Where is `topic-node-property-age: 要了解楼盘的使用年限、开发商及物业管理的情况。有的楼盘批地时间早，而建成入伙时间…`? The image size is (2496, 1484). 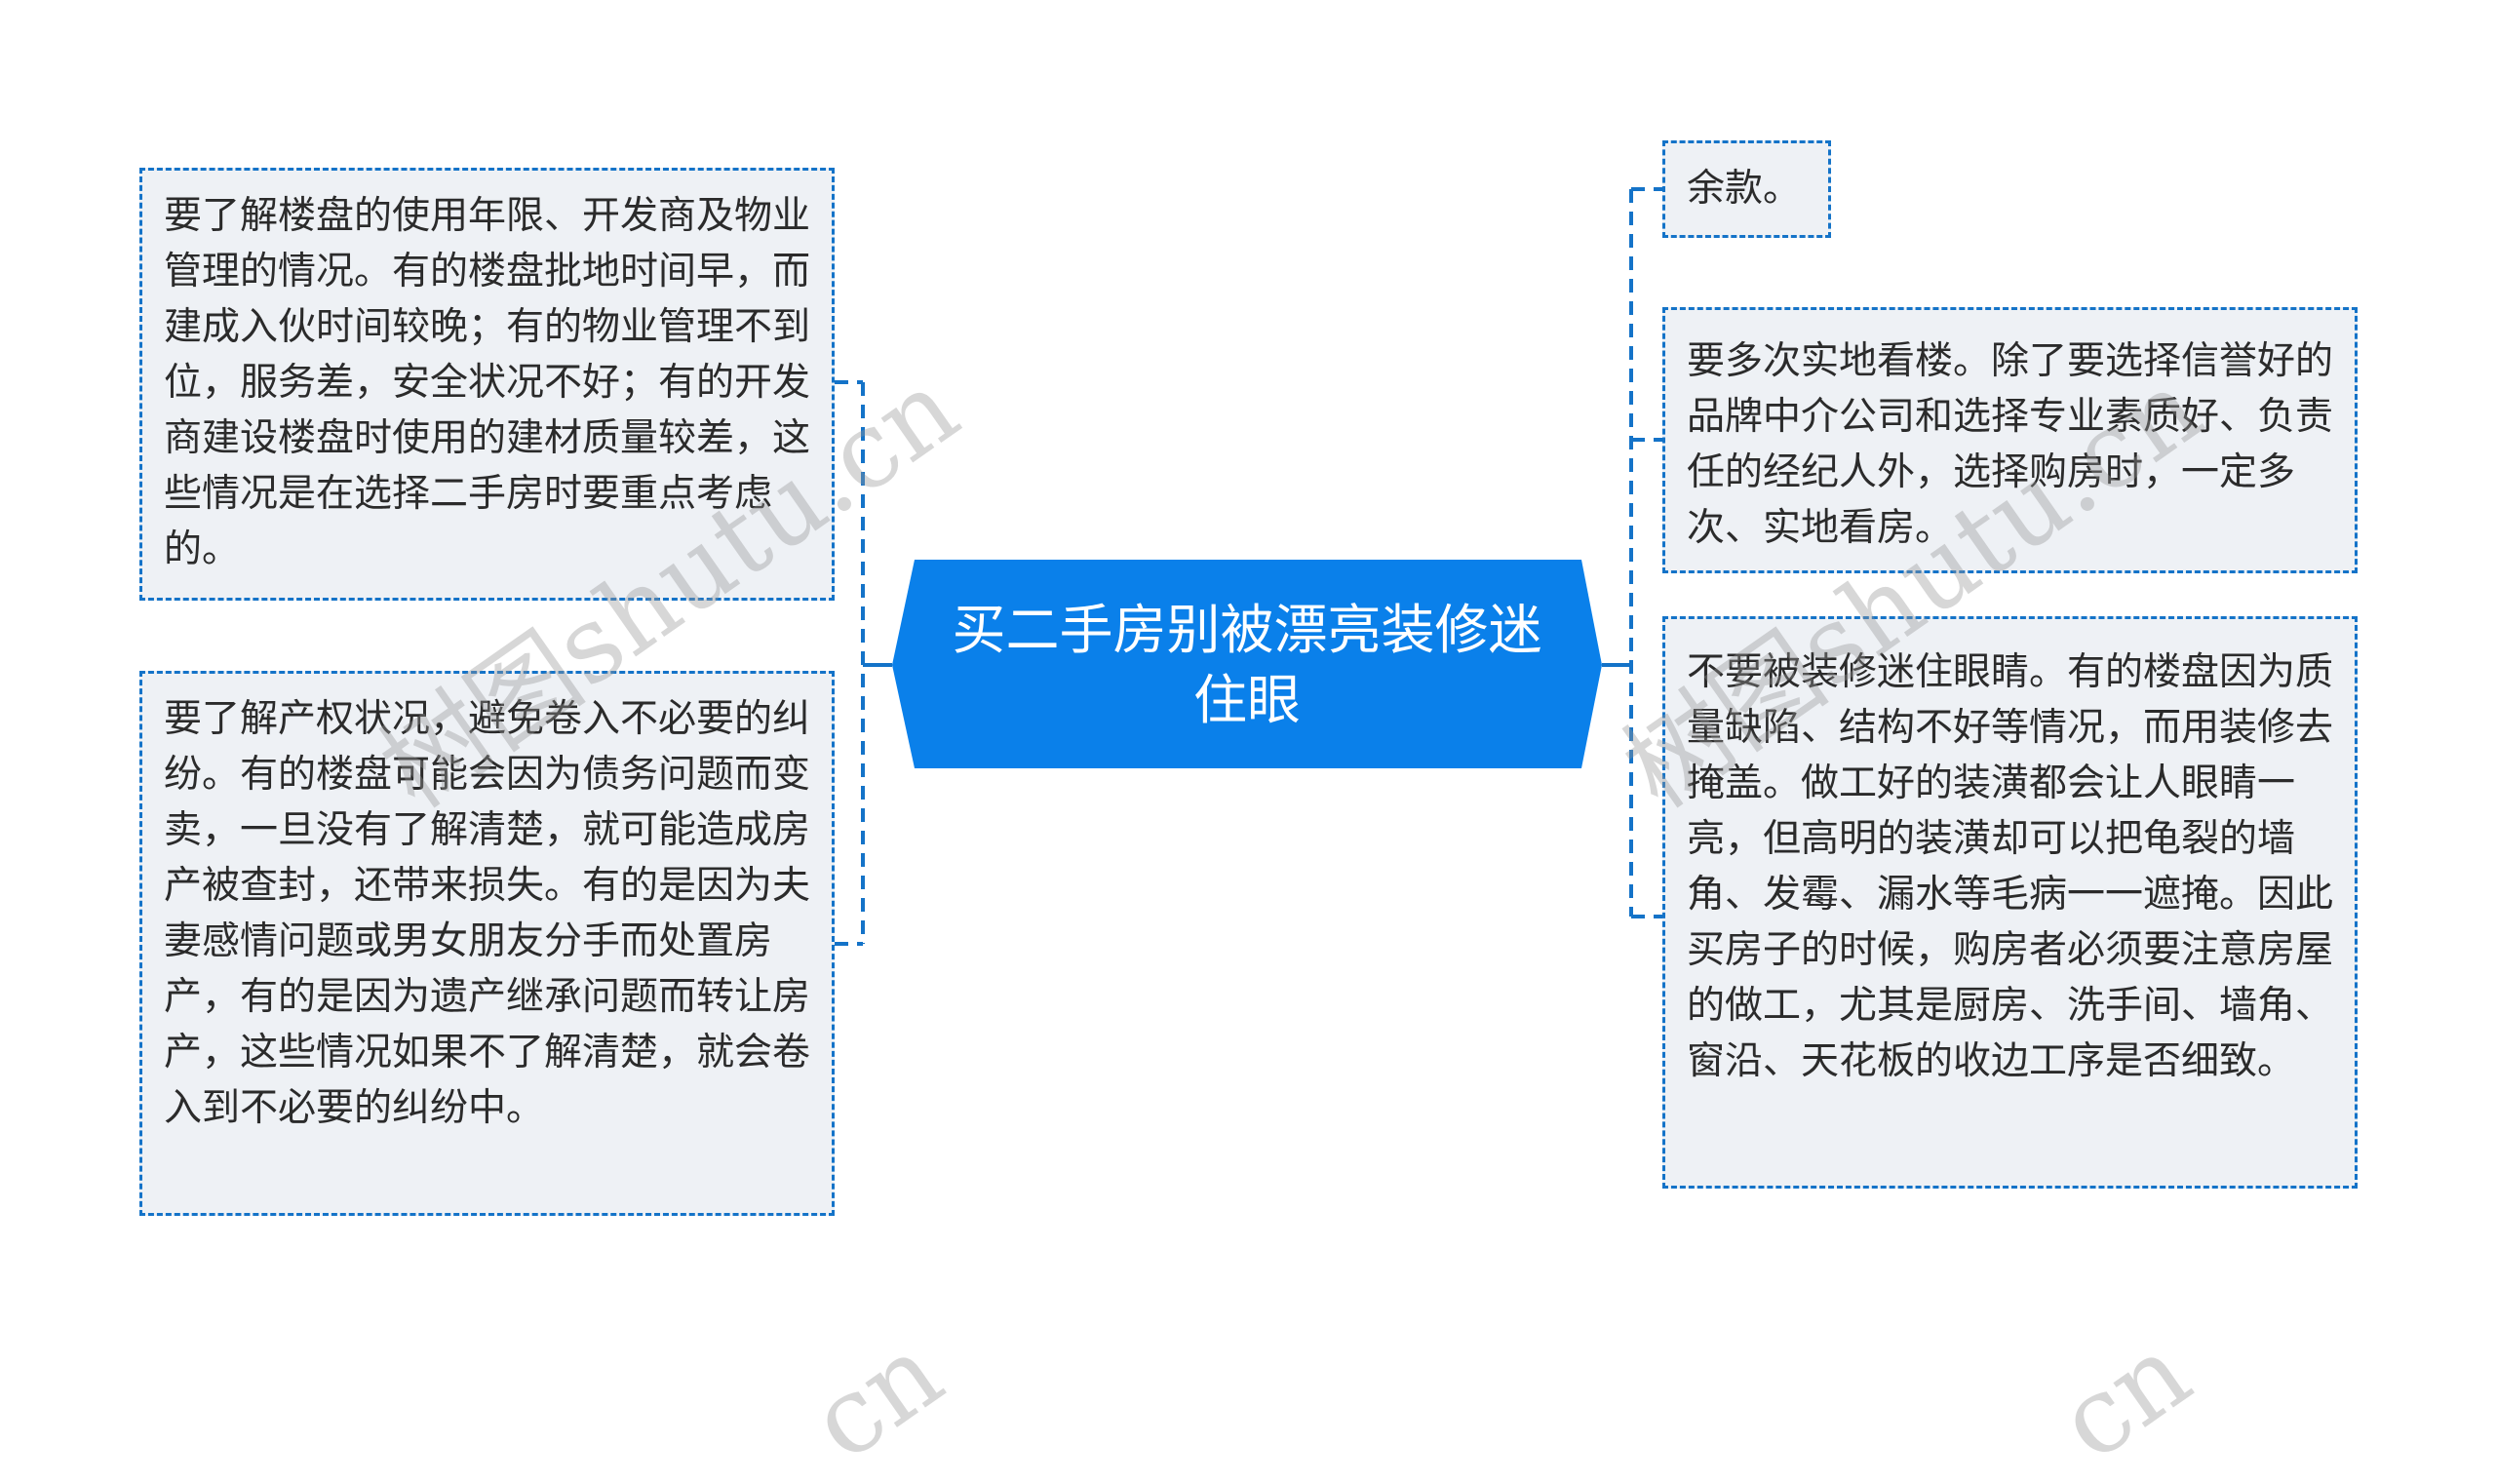 topic-node-property-age: 要了解楼盘的使用年限、开发商及物业管理的情况。有的楼盘批地时间早，而建成入伙时间… is located at coordinates (487, 384).